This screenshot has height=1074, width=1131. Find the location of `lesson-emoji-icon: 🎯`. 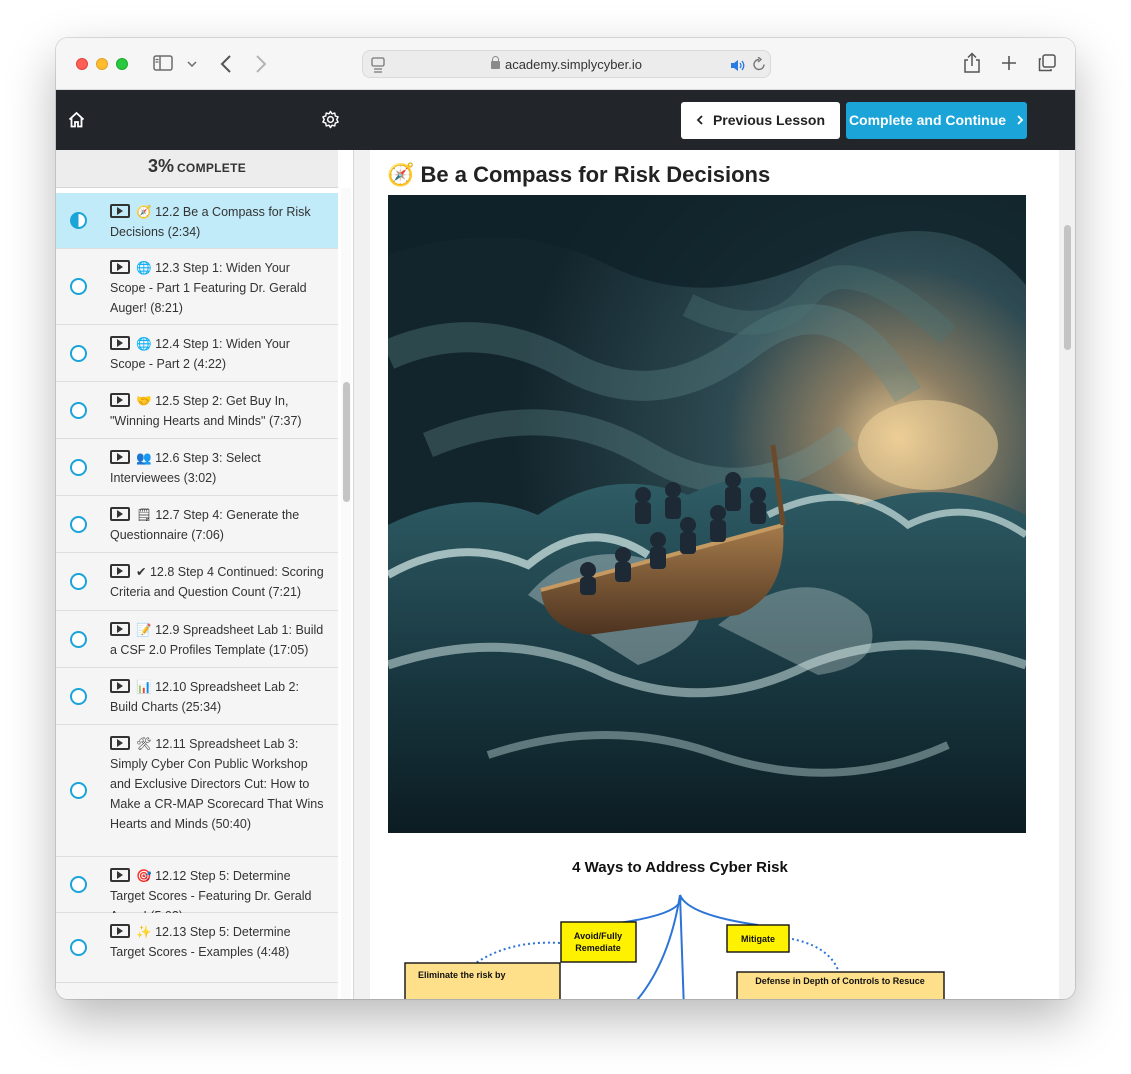

lesson-emoji-icon: 🎯 is located at coordinates (144, 876).